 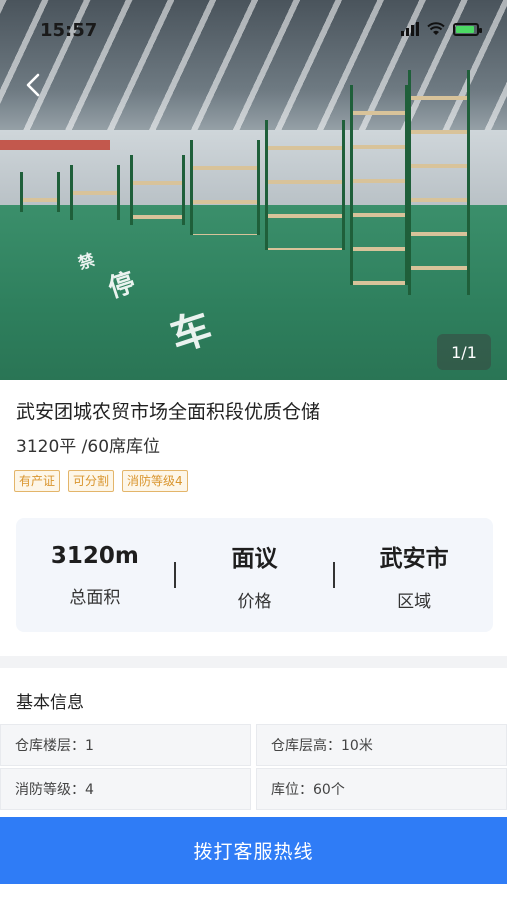 I want to click on stat-total-area: 3120m 总面积, so click(x=95, y=575).